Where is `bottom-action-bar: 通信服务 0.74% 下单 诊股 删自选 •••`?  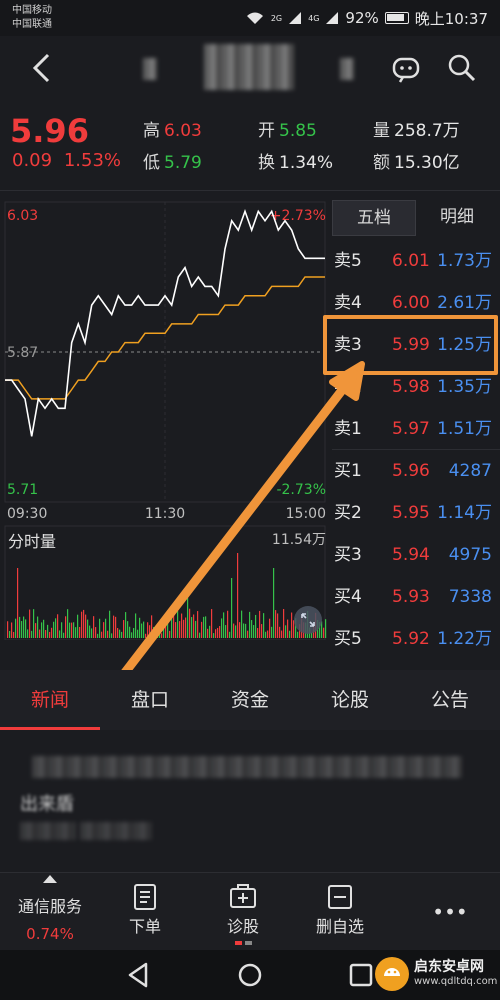 bottom-action-bar: 通信服务 0.74% 下单 诊股 删自选 ••• is located at coordinates (250, 911).